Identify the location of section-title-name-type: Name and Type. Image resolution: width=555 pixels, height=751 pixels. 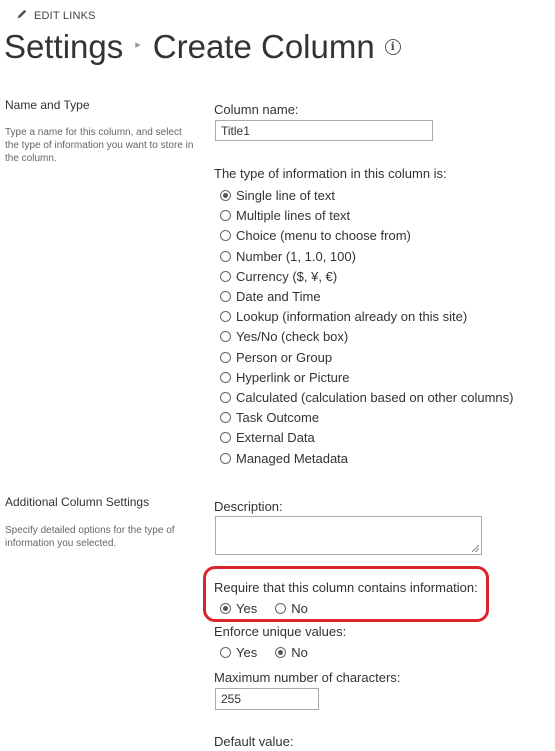
(47, 105).